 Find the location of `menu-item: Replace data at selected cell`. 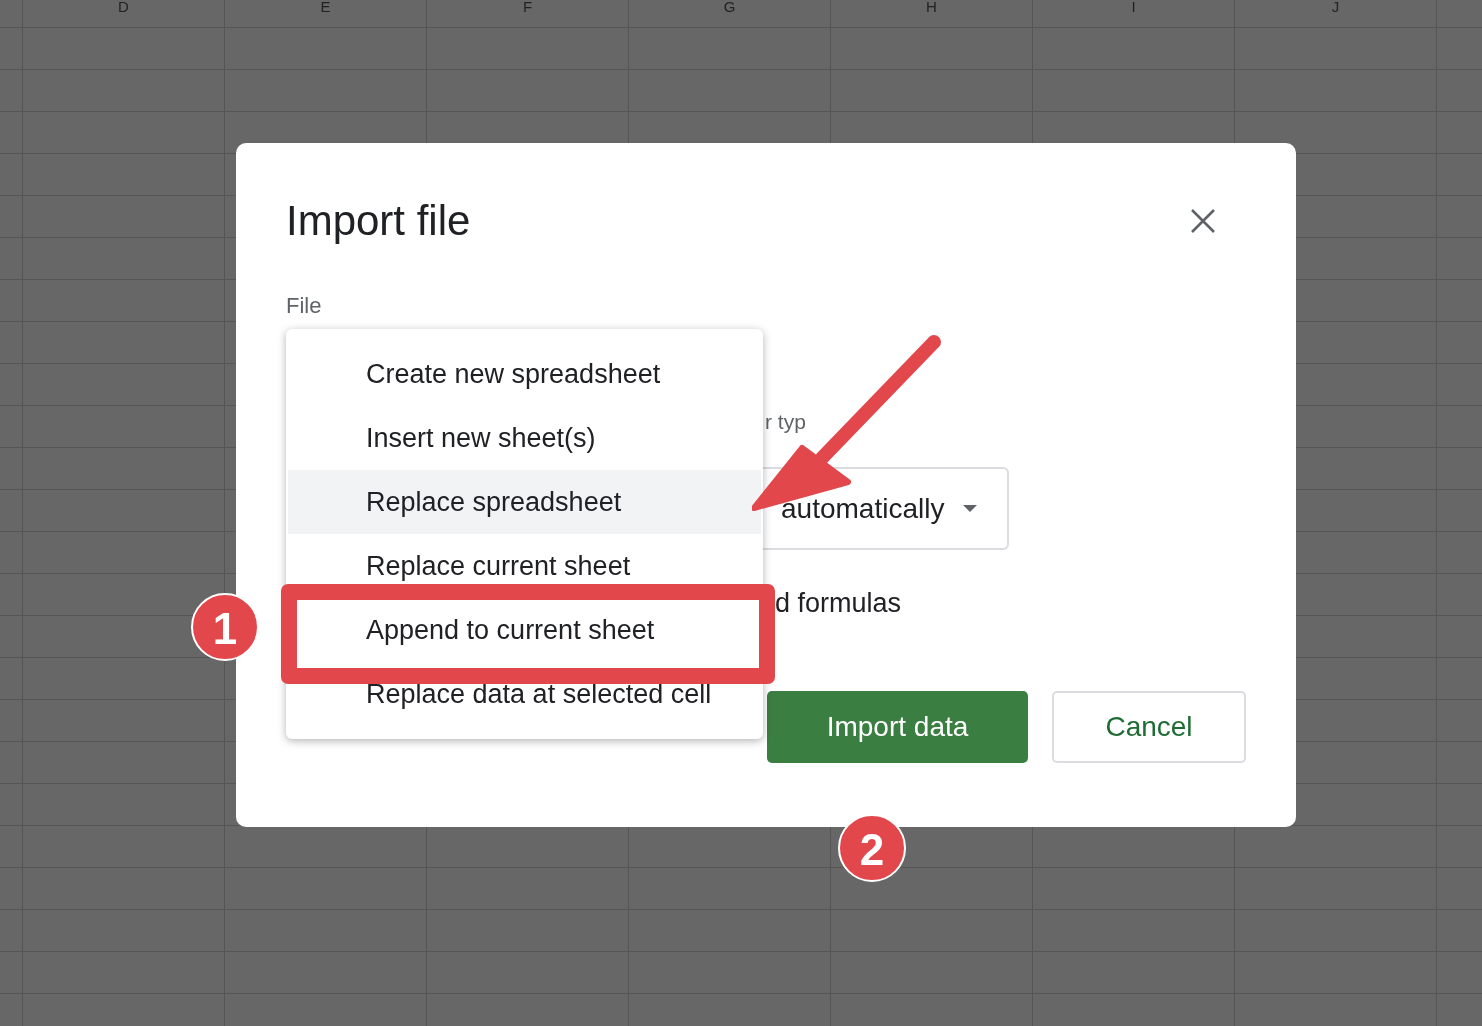

menu-item: Replace data at selected cell is located at coordinates (524, 694).